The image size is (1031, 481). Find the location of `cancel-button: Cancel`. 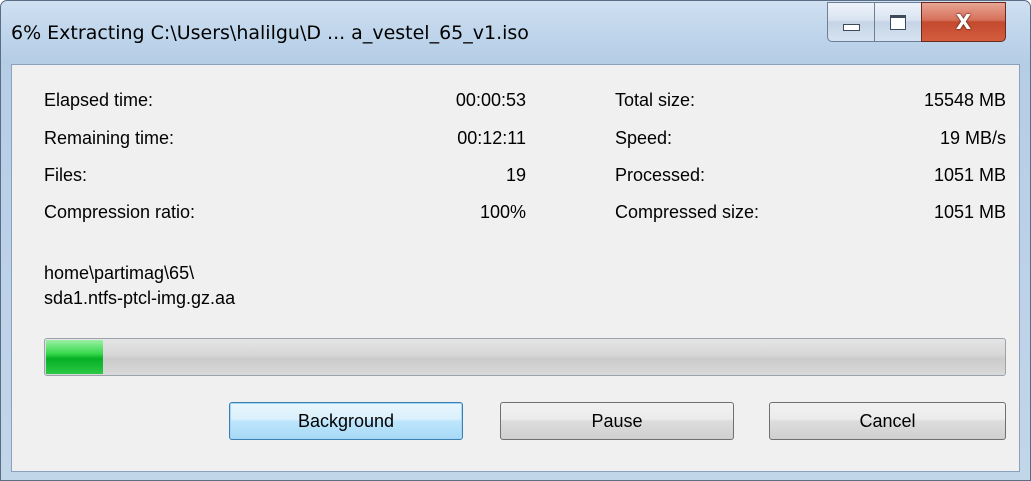

cancel-button: Cancel is located at coordinates (887, 421).